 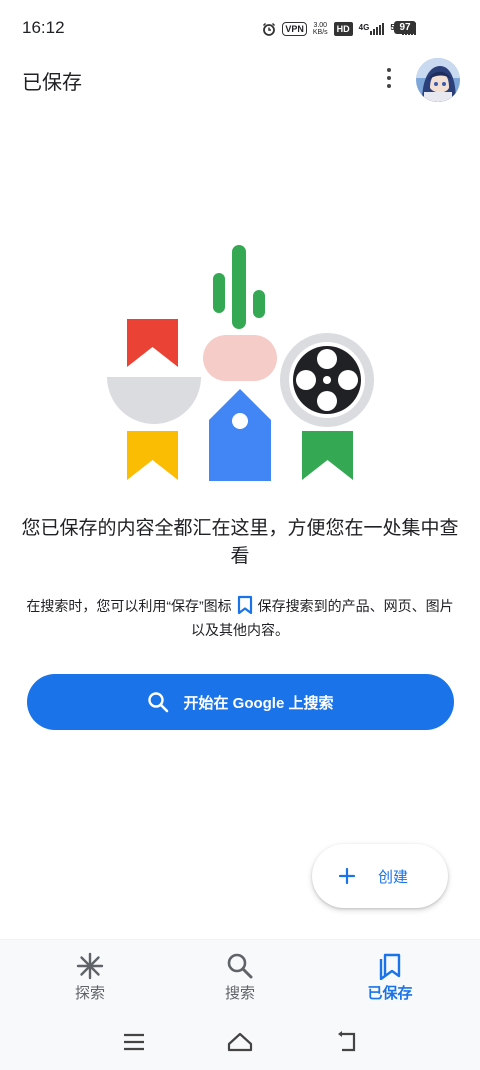 What do you see at coordinates (327, 380) in the screenshot?
I see `film-reel` at bounding box center [327, 380].